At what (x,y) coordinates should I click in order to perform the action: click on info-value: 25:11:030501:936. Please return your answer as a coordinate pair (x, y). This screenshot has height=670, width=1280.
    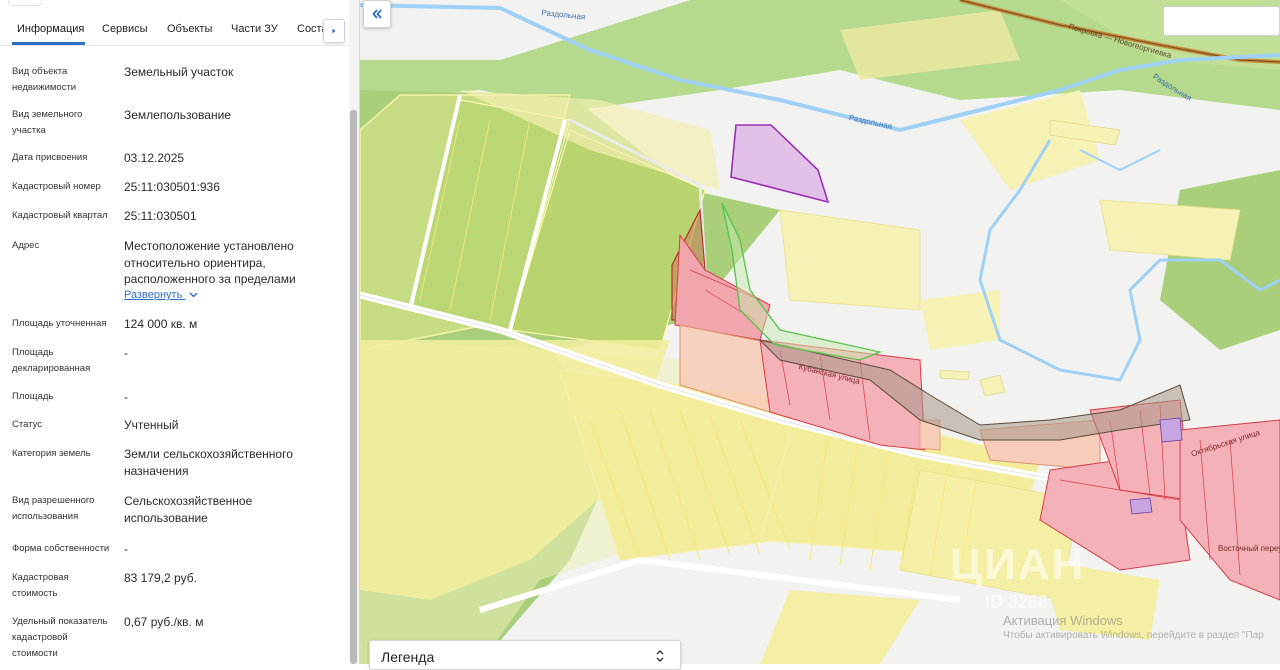
    Looking at the image, I should click on (230, 187).